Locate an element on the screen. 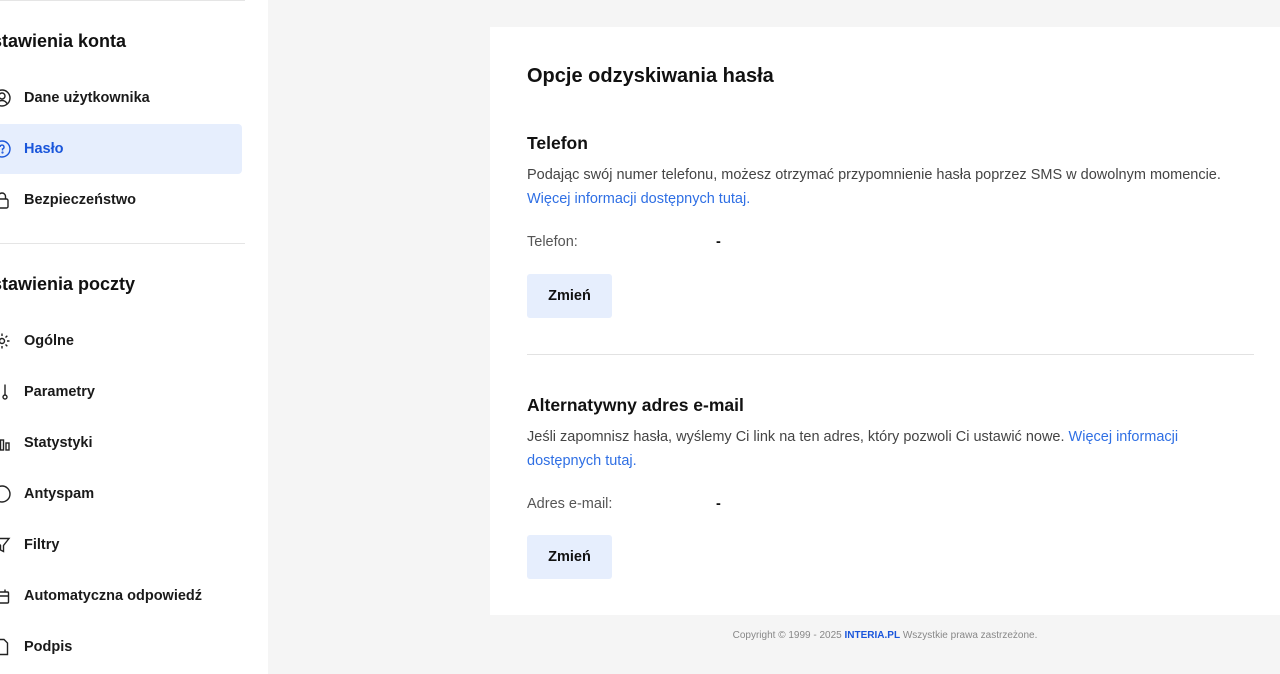 This screenshot has width=1280, height=674. sidebar-item-signature: Podpis is located at coordinates (121, 647).